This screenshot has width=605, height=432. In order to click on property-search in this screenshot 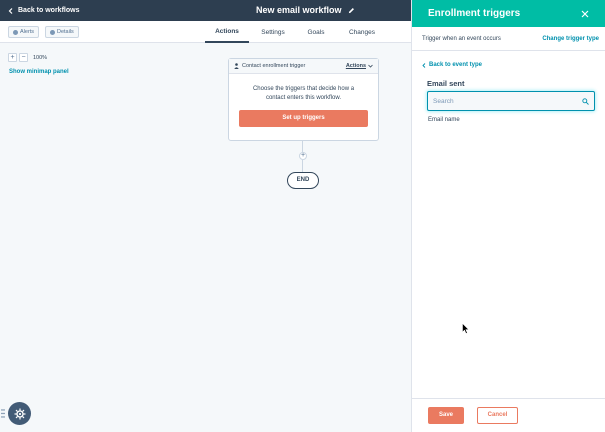, I will do `click(511, 101)`.